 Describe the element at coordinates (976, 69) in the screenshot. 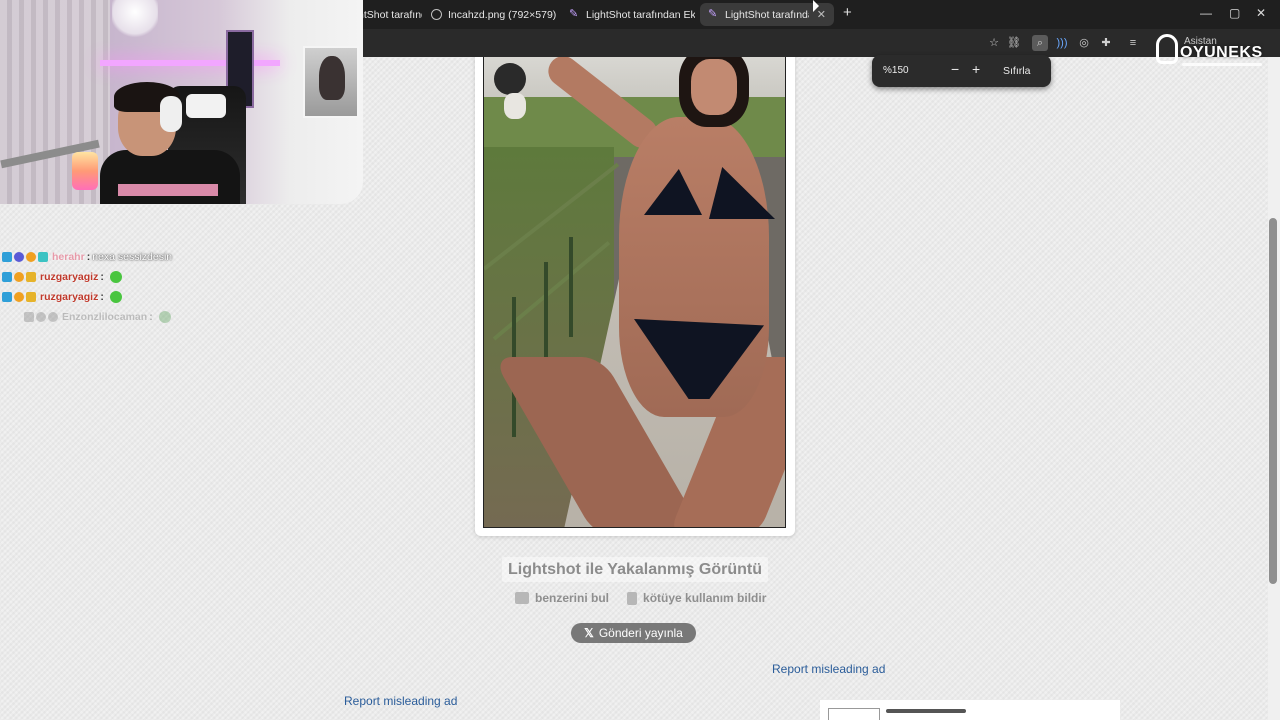

I see `zoom-in-button: +` at that location.